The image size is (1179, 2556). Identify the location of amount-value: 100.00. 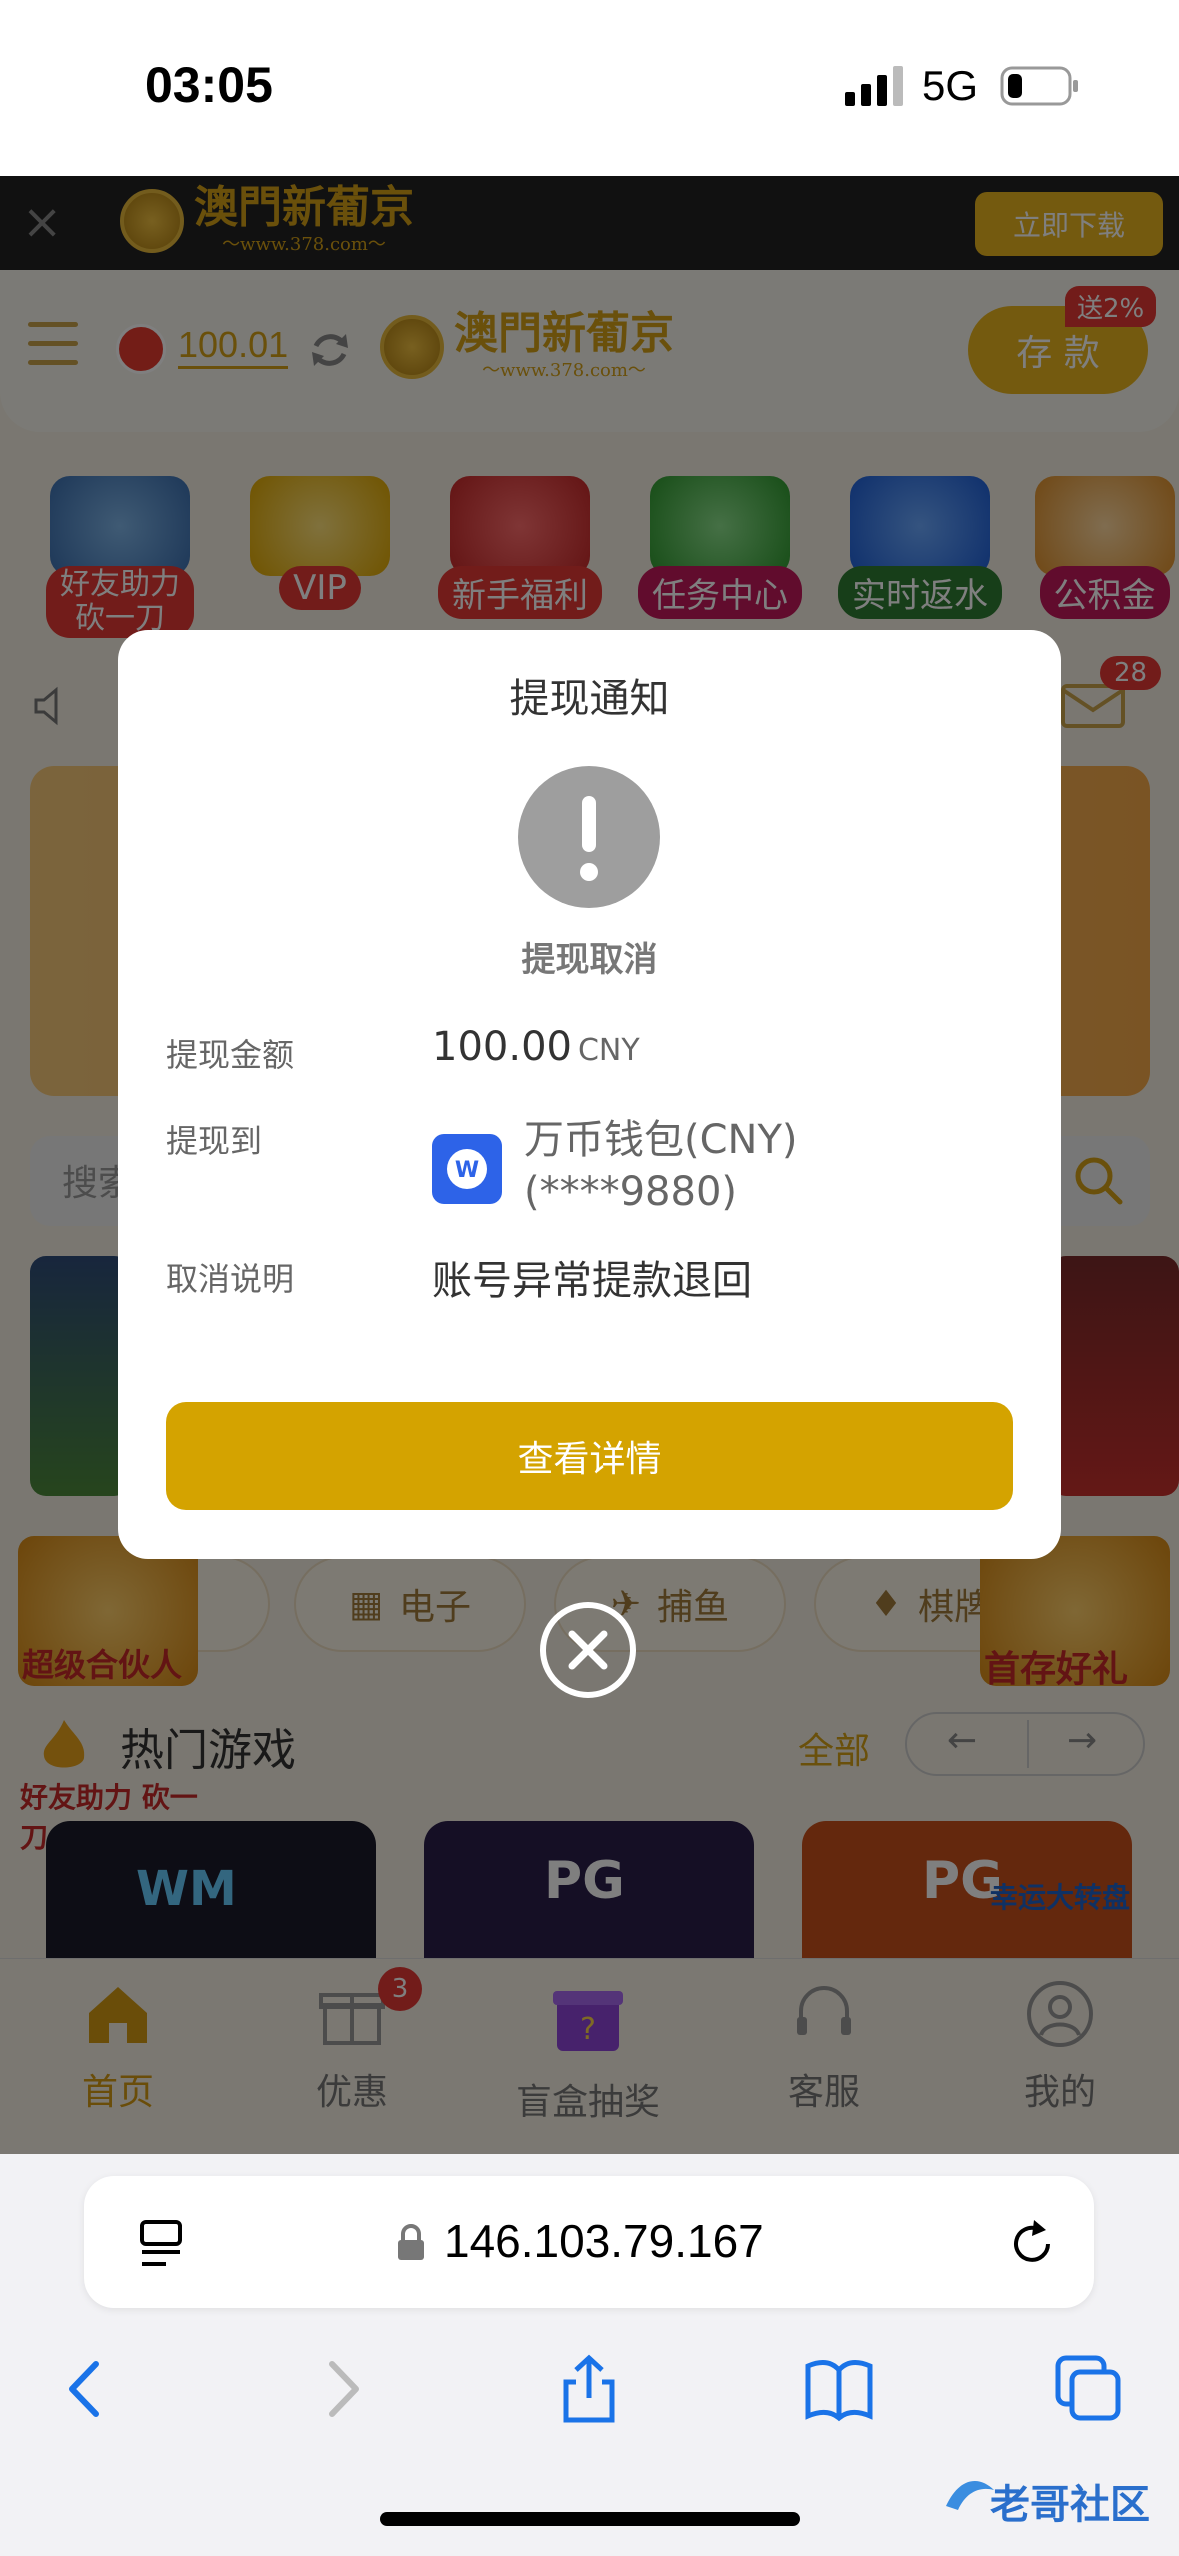
(502, 1047).